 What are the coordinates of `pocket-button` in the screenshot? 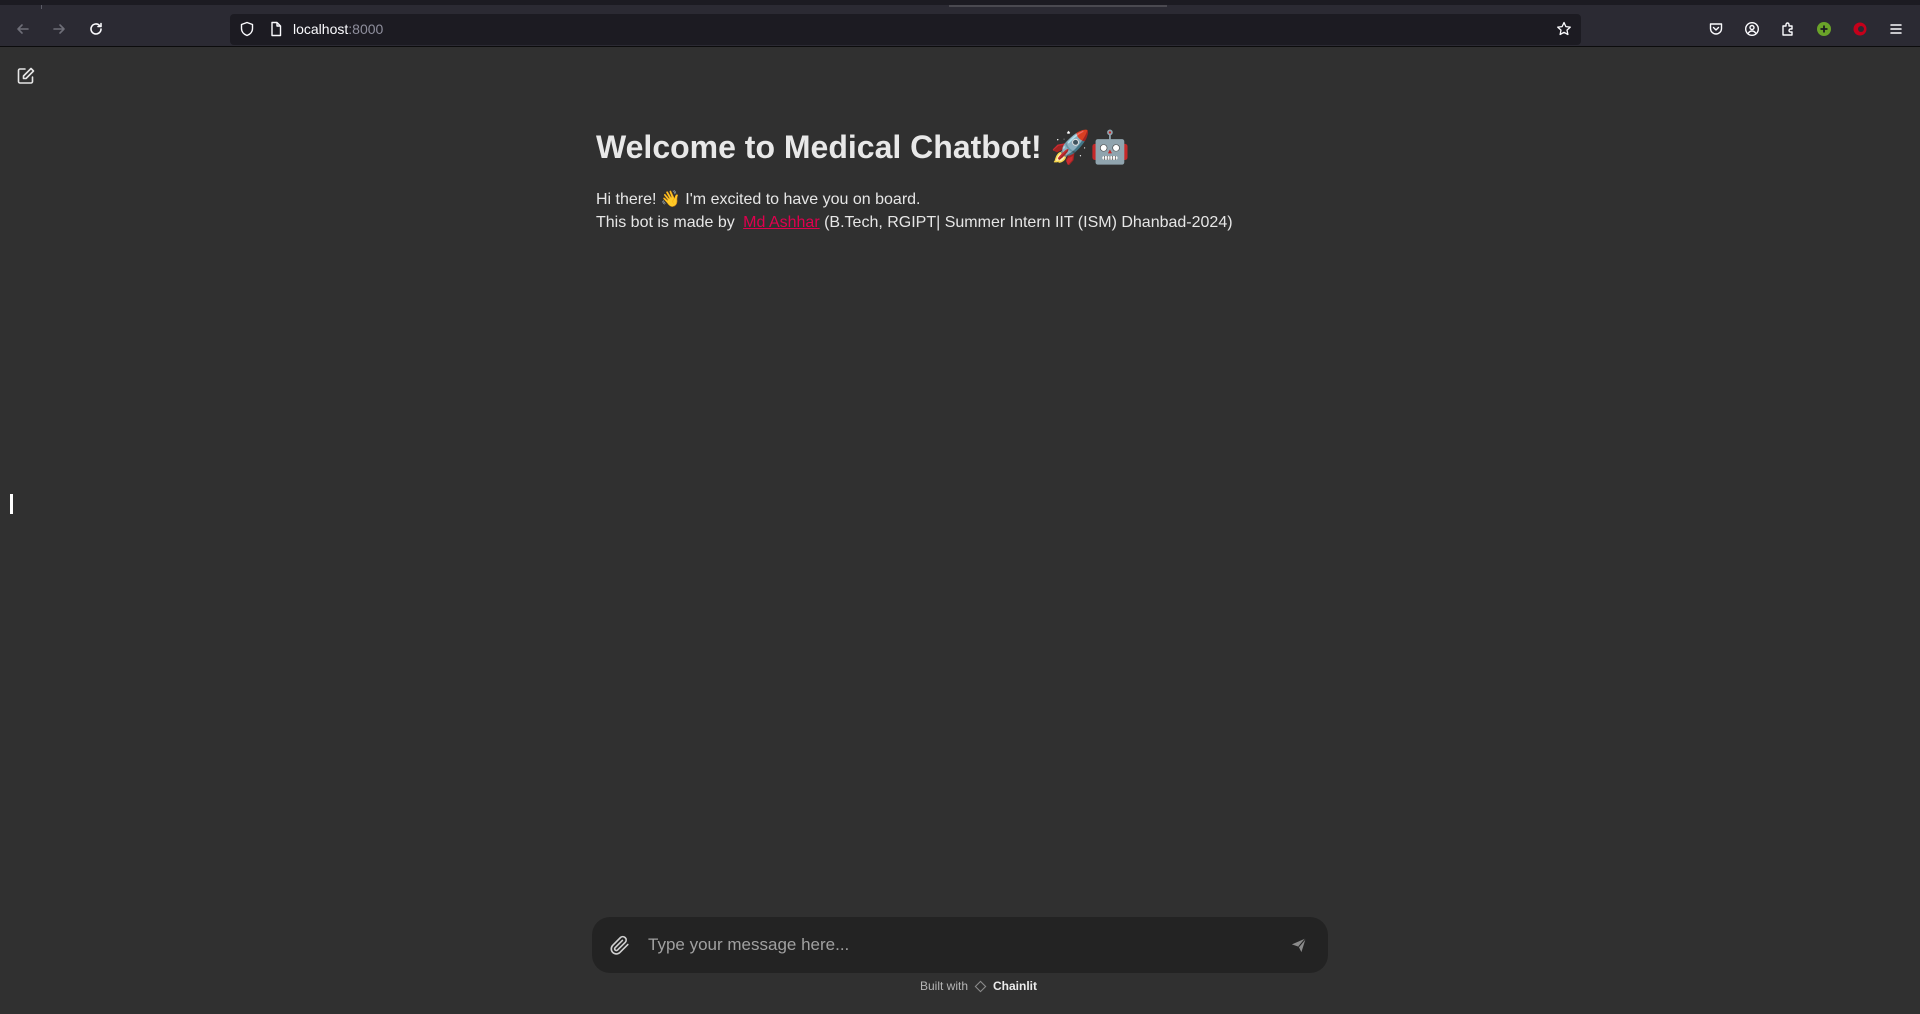 It's located at (1716, 29).